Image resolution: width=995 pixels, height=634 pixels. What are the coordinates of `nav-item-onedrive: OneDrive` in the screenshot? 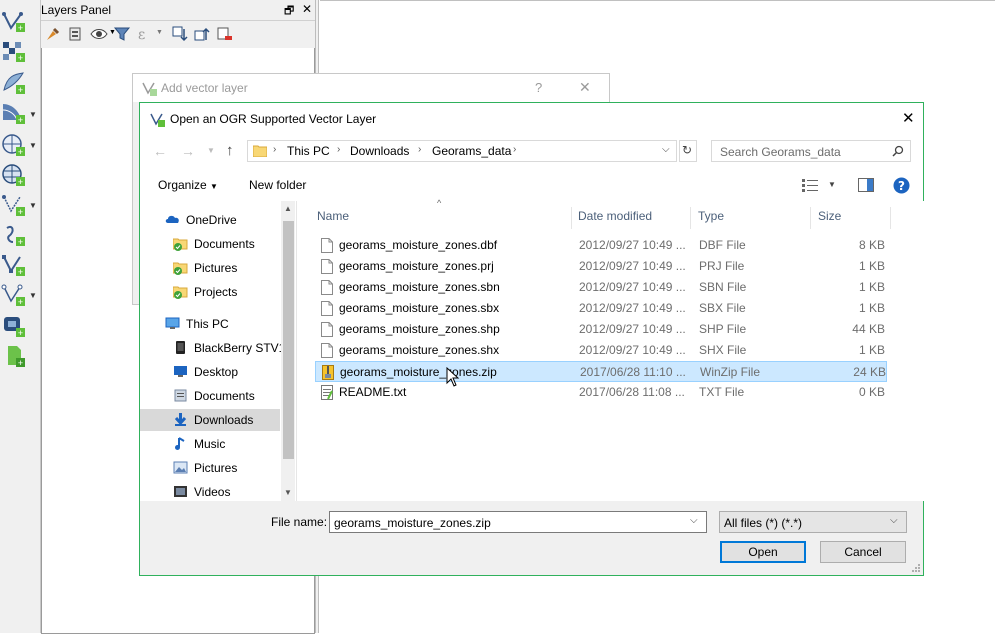 It's located at (210, 220).